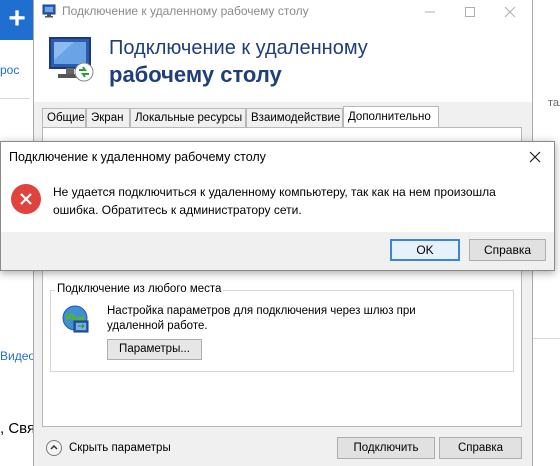  Describe the element at coordinates (188, 117) in the screenshot. I see `tab-local-resources: Локальные ресурсы` at that location.